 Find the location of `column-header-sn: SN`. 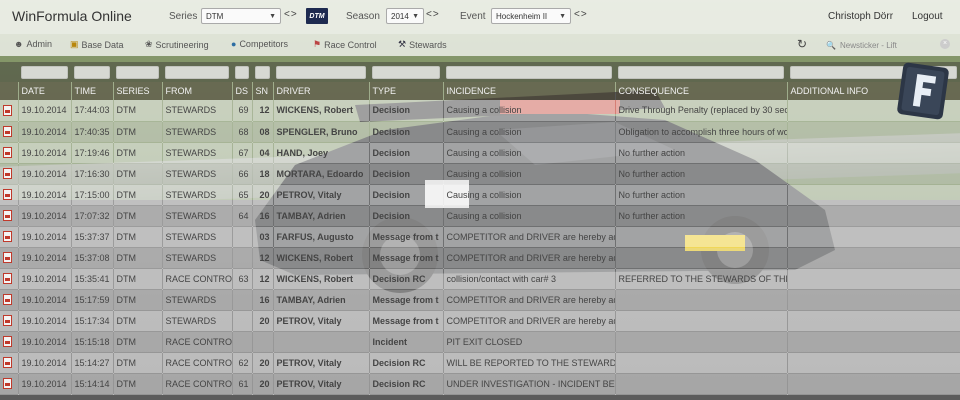

column-header-sn: SN is located at coordinates (263, 91).